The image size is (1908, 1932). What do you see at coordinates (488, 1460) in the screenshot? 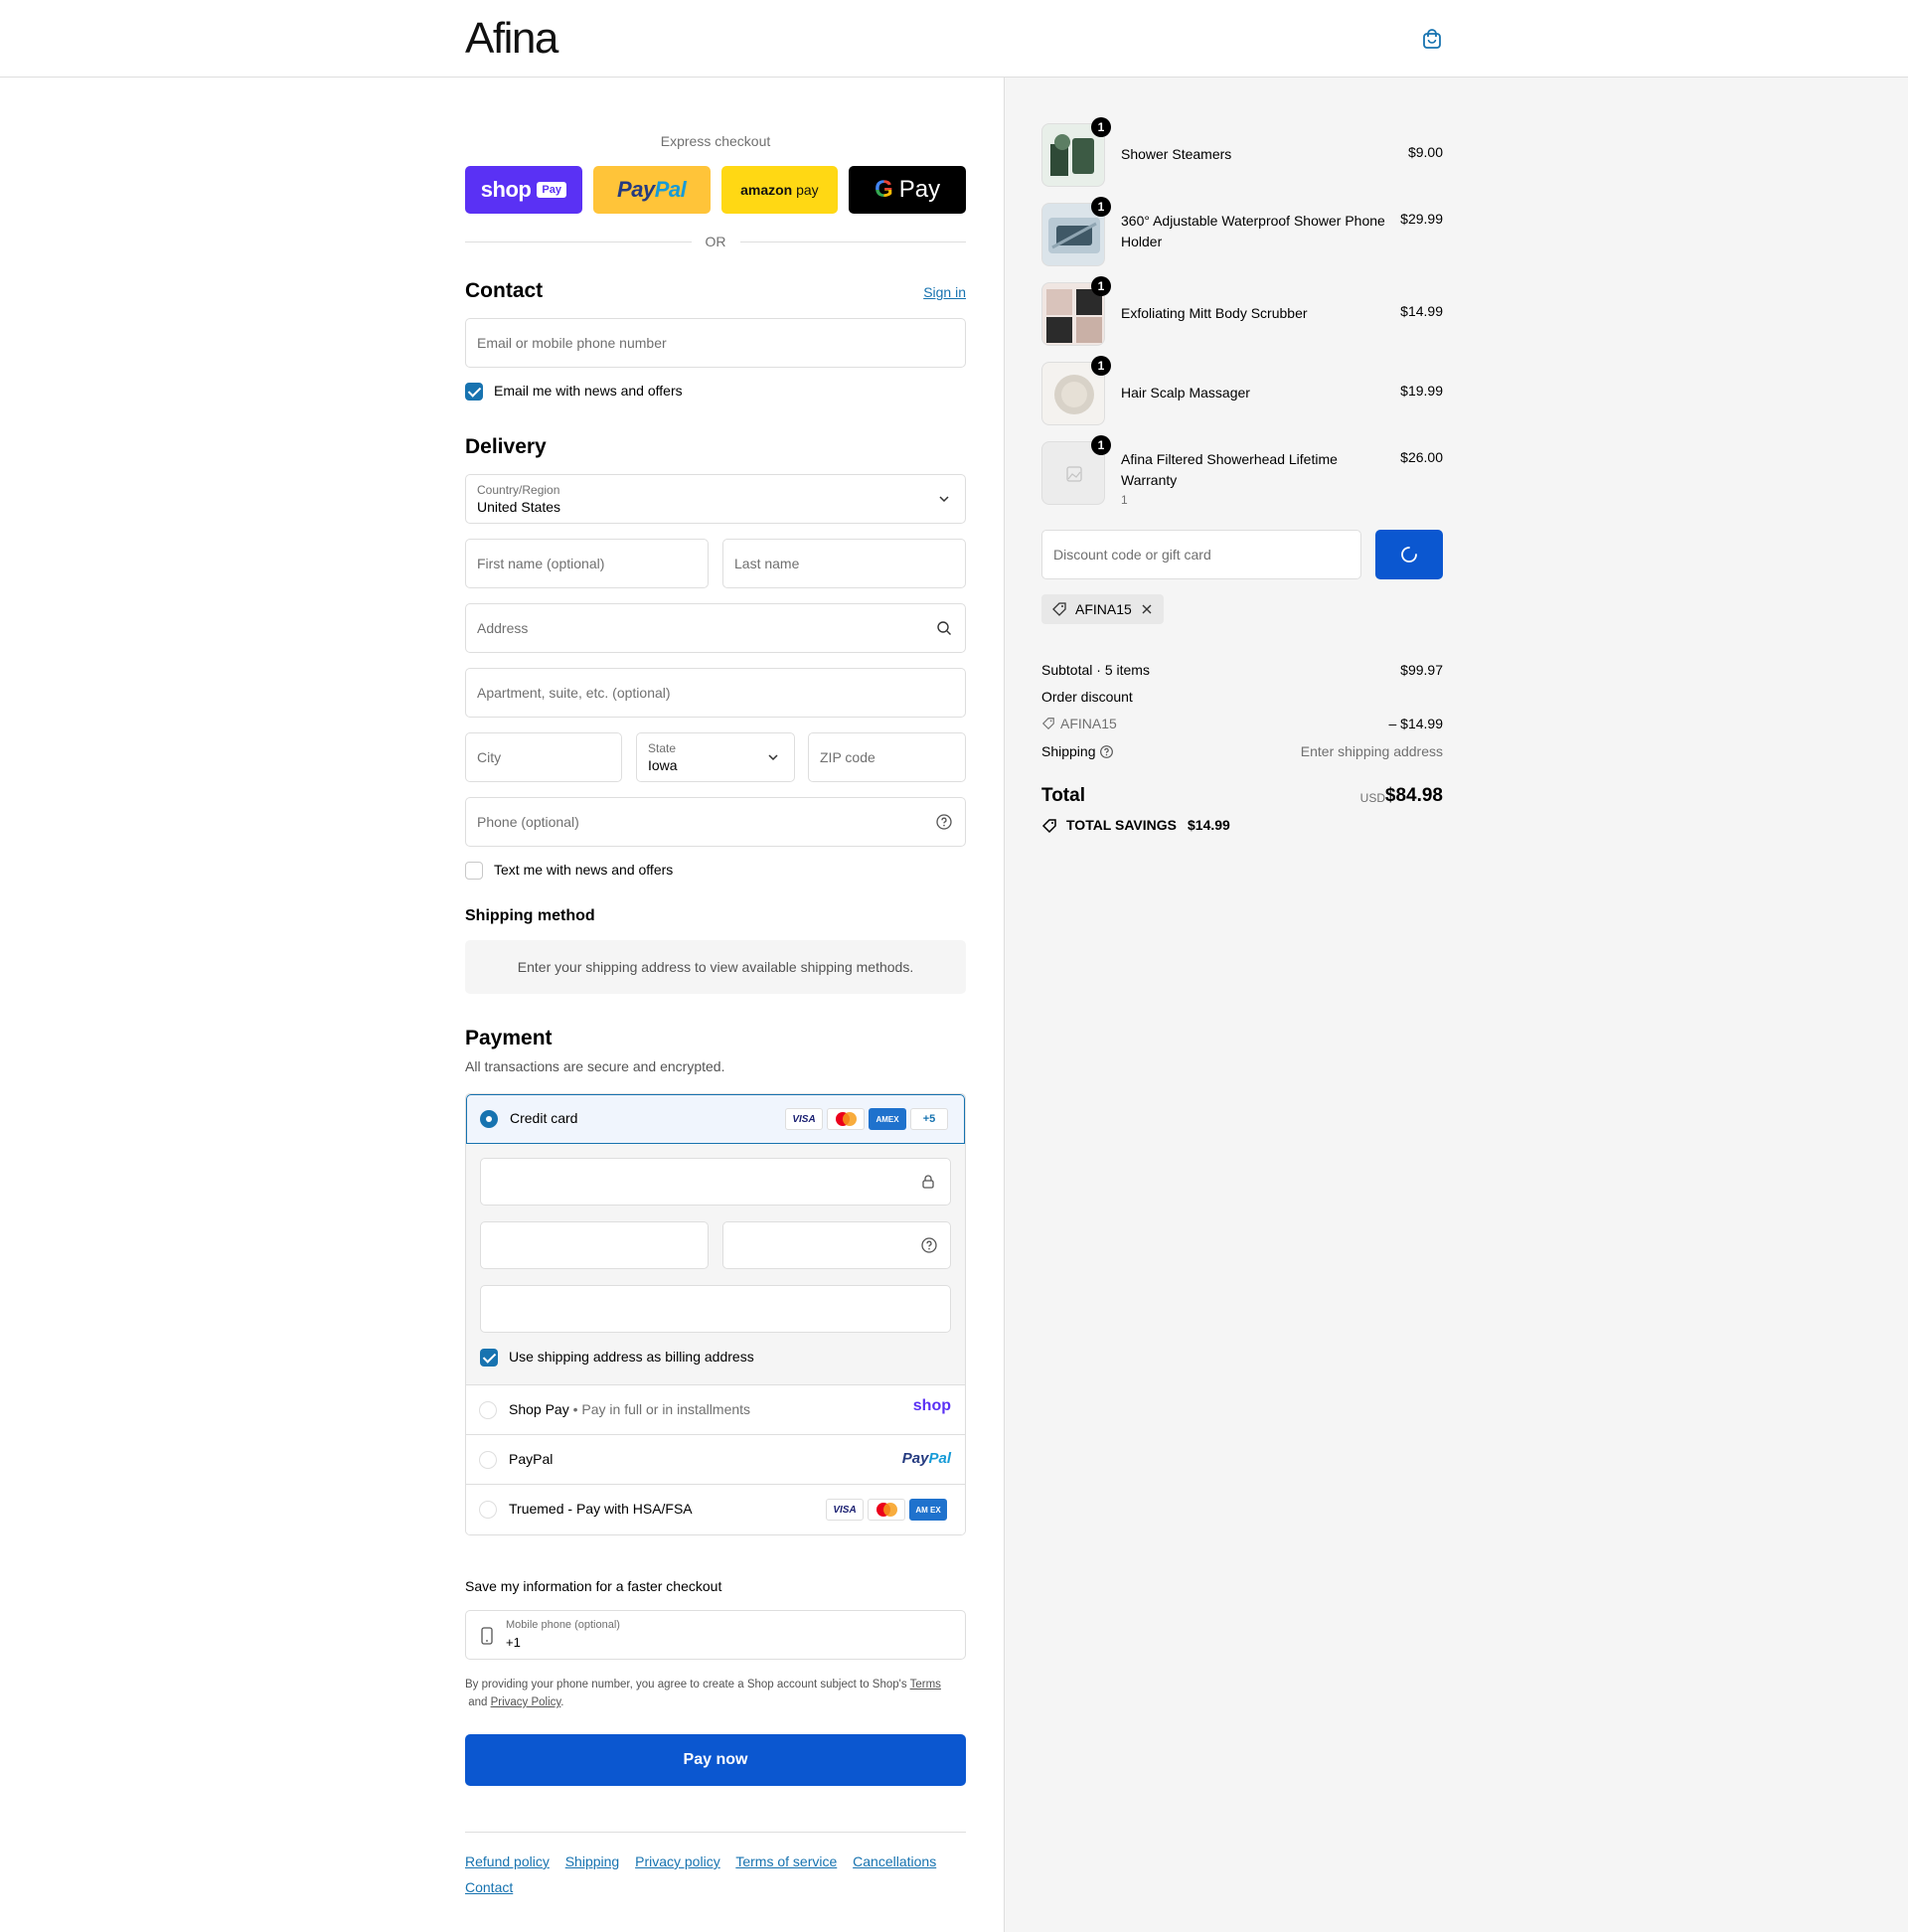
I see `paypal-radio` at bounding box center [488, 1460].